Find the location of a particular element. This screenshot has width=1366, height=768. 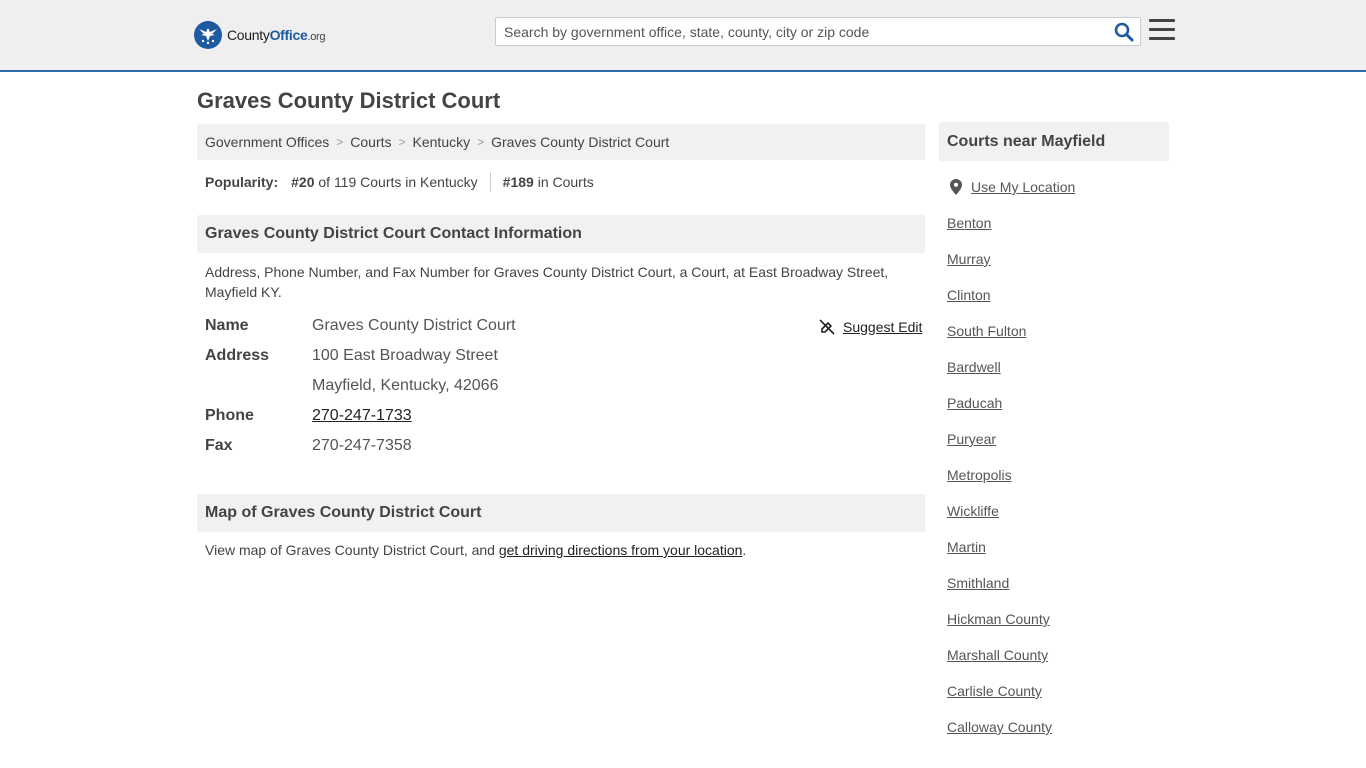

address-row: Address 100 East Broadway Street is located at coordinates (351, 356).